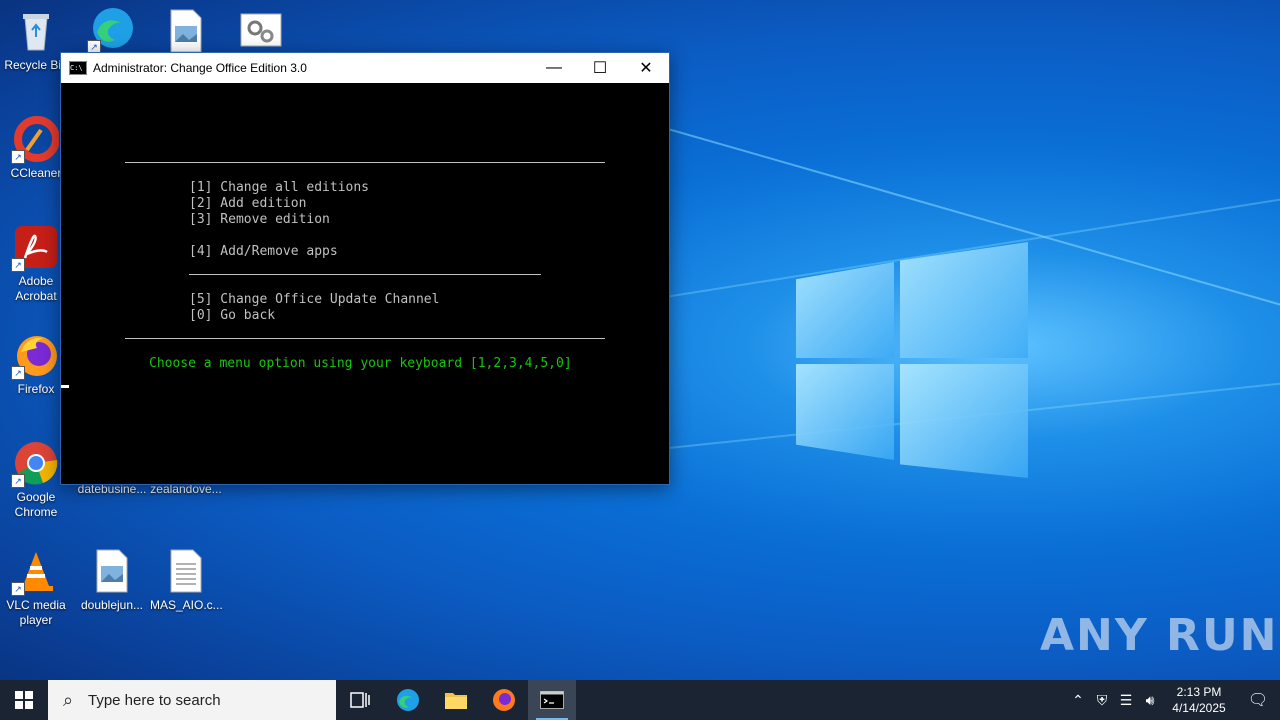 The image size is (1280, 720). I want to click on menu-item-change-all-editions: [1] Change all editions, so click(279, 187).